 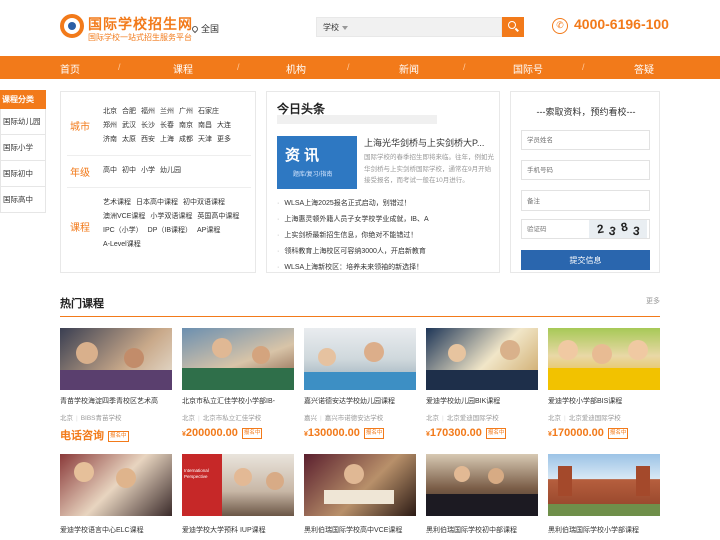 I want to click on city-link: 兰州, so click(x=167, y=111).